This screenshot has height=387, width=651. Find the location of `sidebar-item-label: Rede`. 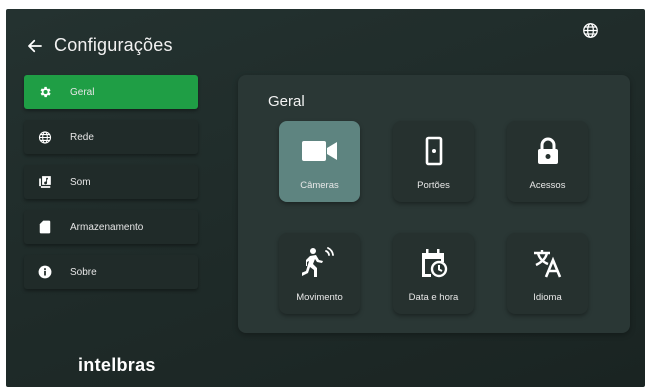

sidebar-item-label: Rede is located at coordinates (82, 137).